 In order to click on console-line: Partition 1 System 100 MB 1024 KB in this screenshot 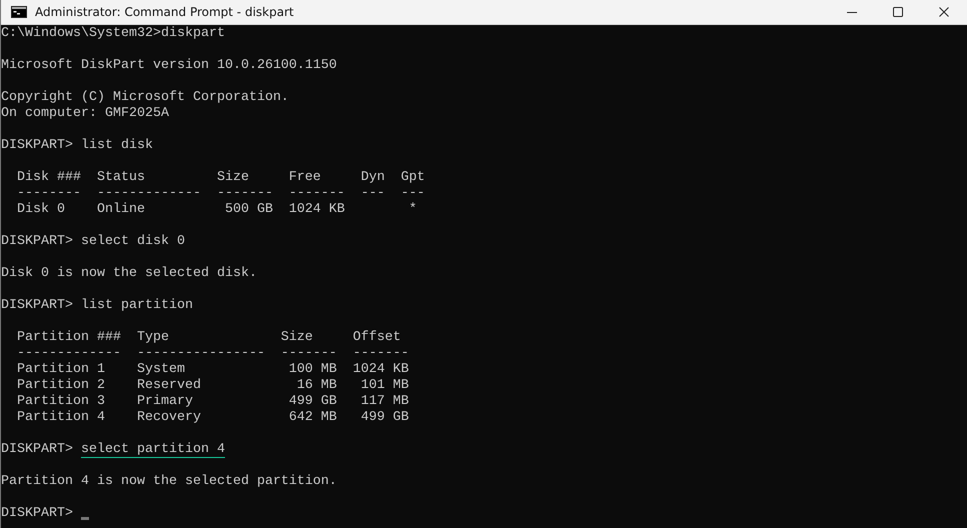, I will do `click(212, 370)`.